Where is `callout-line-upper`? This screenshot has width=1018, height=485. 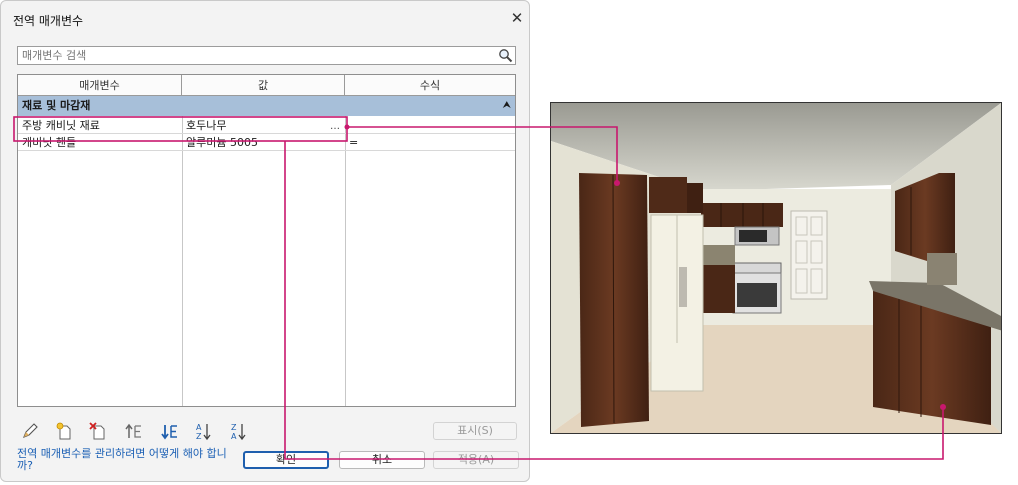 callout-line-upper is located at coordinates (482, 154).